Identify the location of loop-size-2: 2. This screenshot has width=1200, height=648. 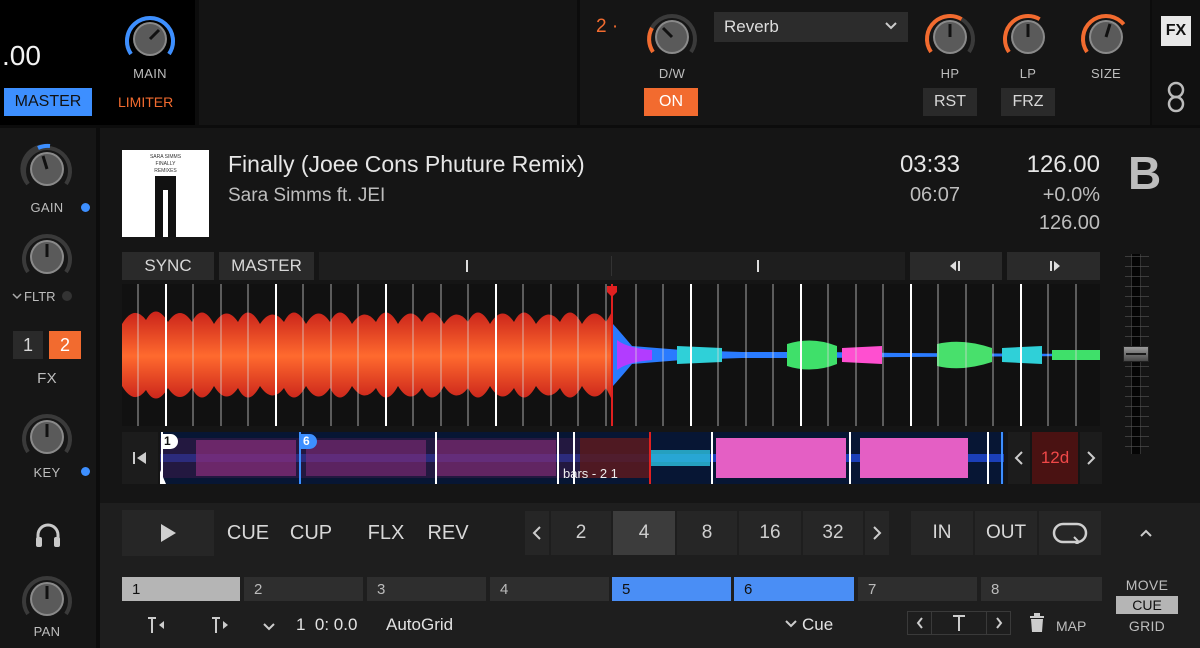
(581, 533).